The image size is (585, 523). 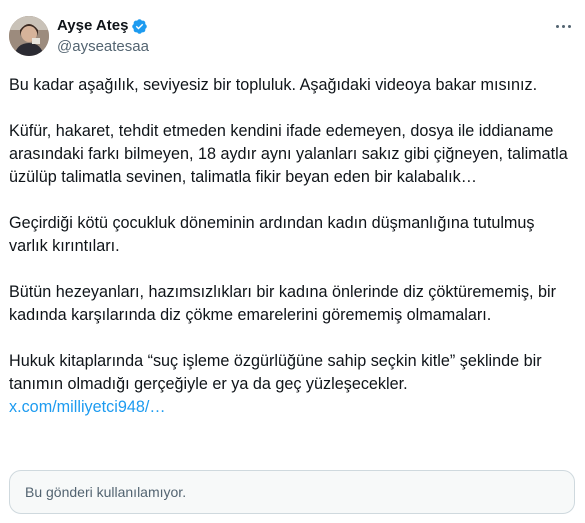 I want to click on avatar-image, so click(x=29, y=36).